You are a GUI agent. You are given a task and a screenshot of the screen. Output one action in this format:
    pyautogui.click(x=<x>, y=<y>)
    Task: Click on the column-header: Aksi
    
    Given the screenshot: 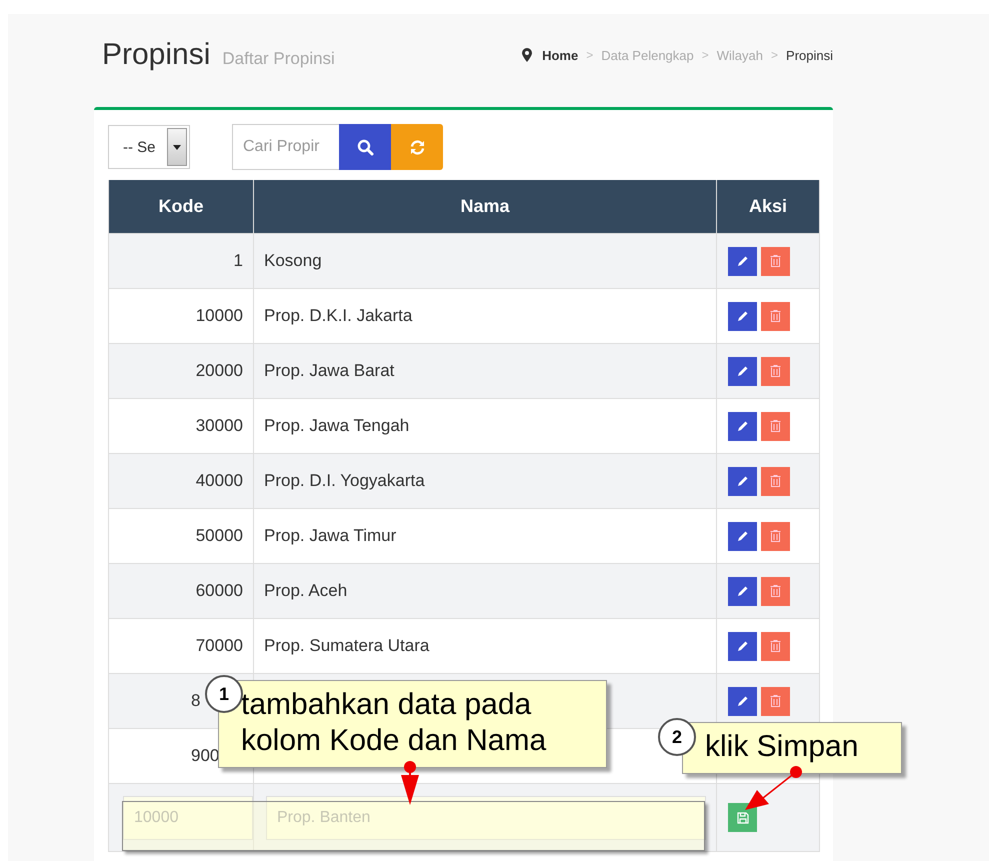 What is the action you would take?
    pyautogui.click(x=768, y=207)
    